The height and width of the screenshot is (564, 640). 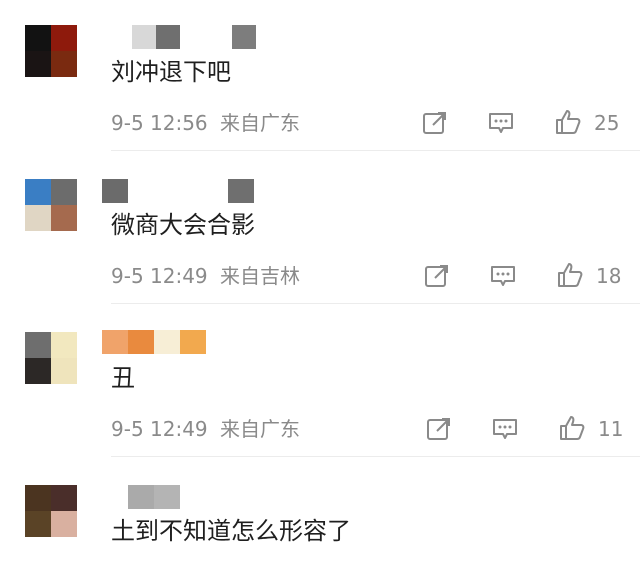 I want to click on comment-location: 来自吉林, so click(x=260, y=276).